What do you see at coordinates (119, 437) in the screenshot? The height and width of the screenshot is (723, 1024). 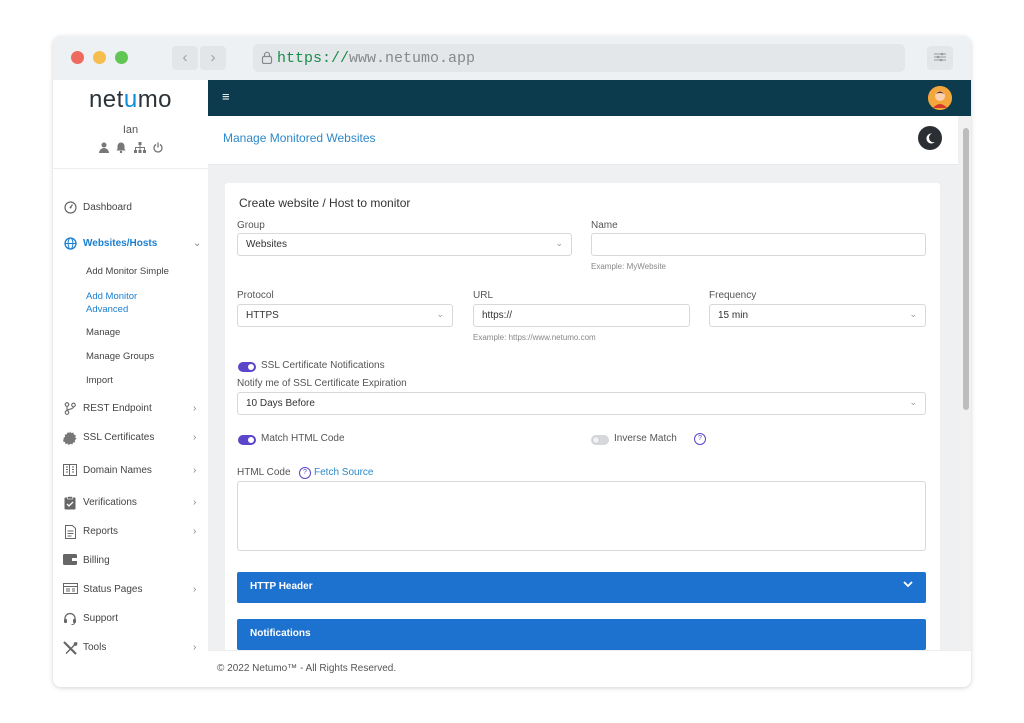 I see `sidebar-item-label: SSL Certificates` at bounding box center [119, 437].